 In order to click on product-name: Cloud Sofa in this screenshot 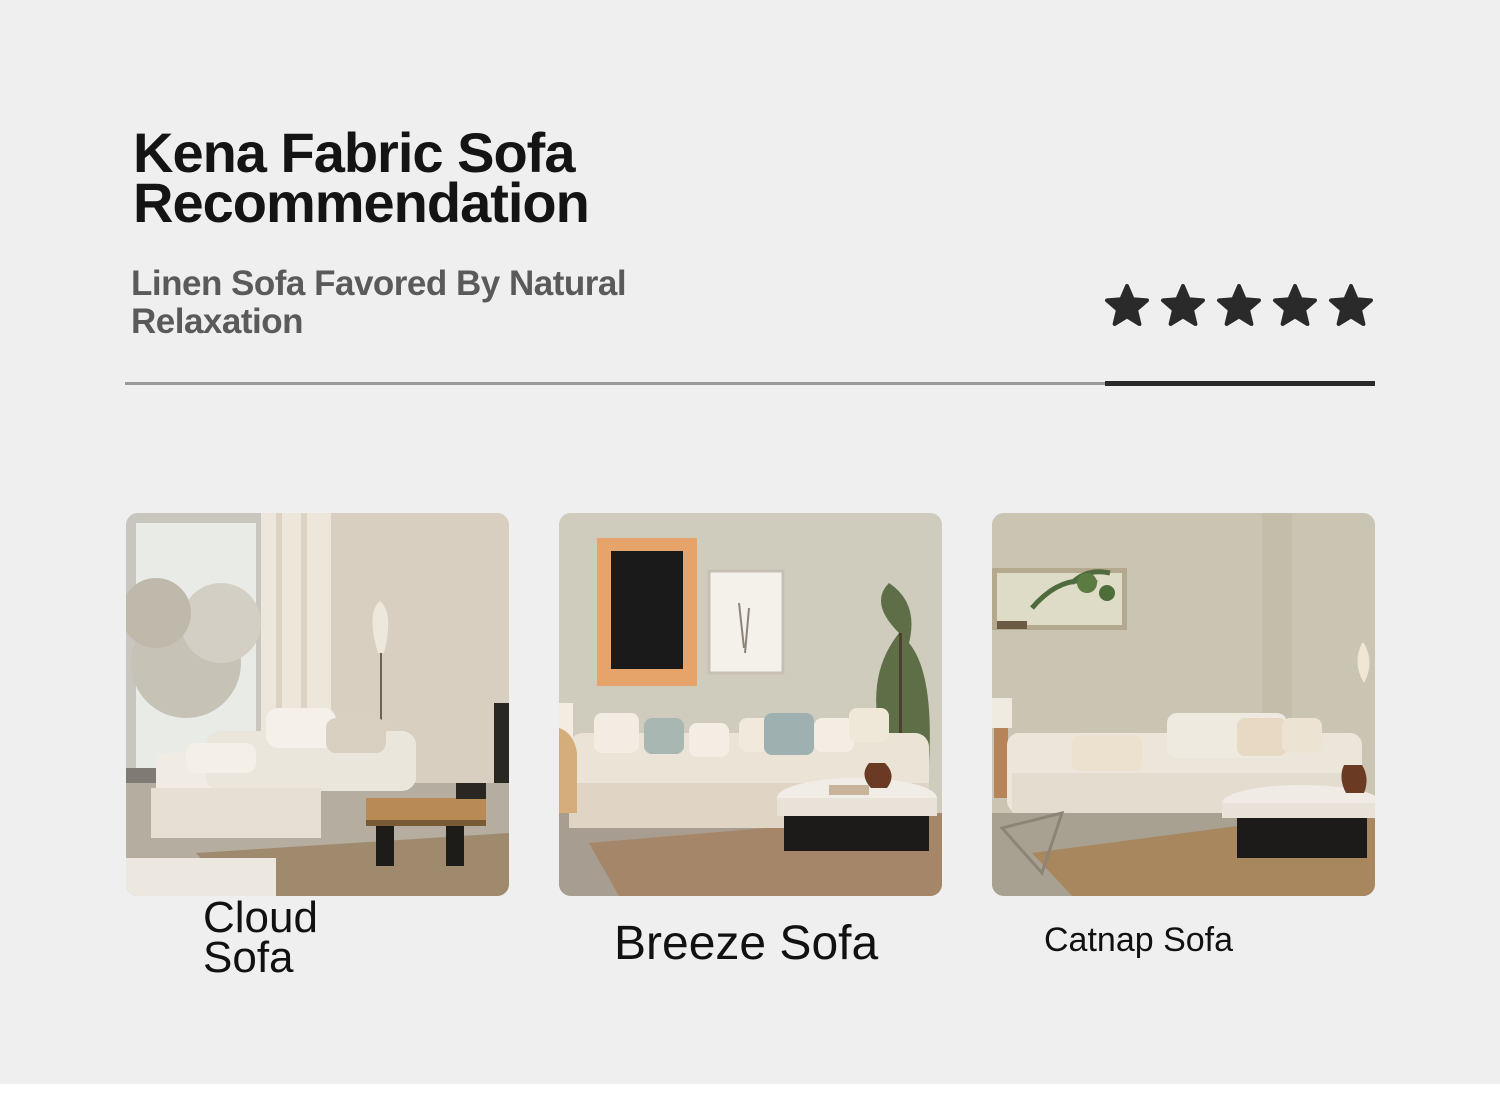, I will do `click(303, 938)`.